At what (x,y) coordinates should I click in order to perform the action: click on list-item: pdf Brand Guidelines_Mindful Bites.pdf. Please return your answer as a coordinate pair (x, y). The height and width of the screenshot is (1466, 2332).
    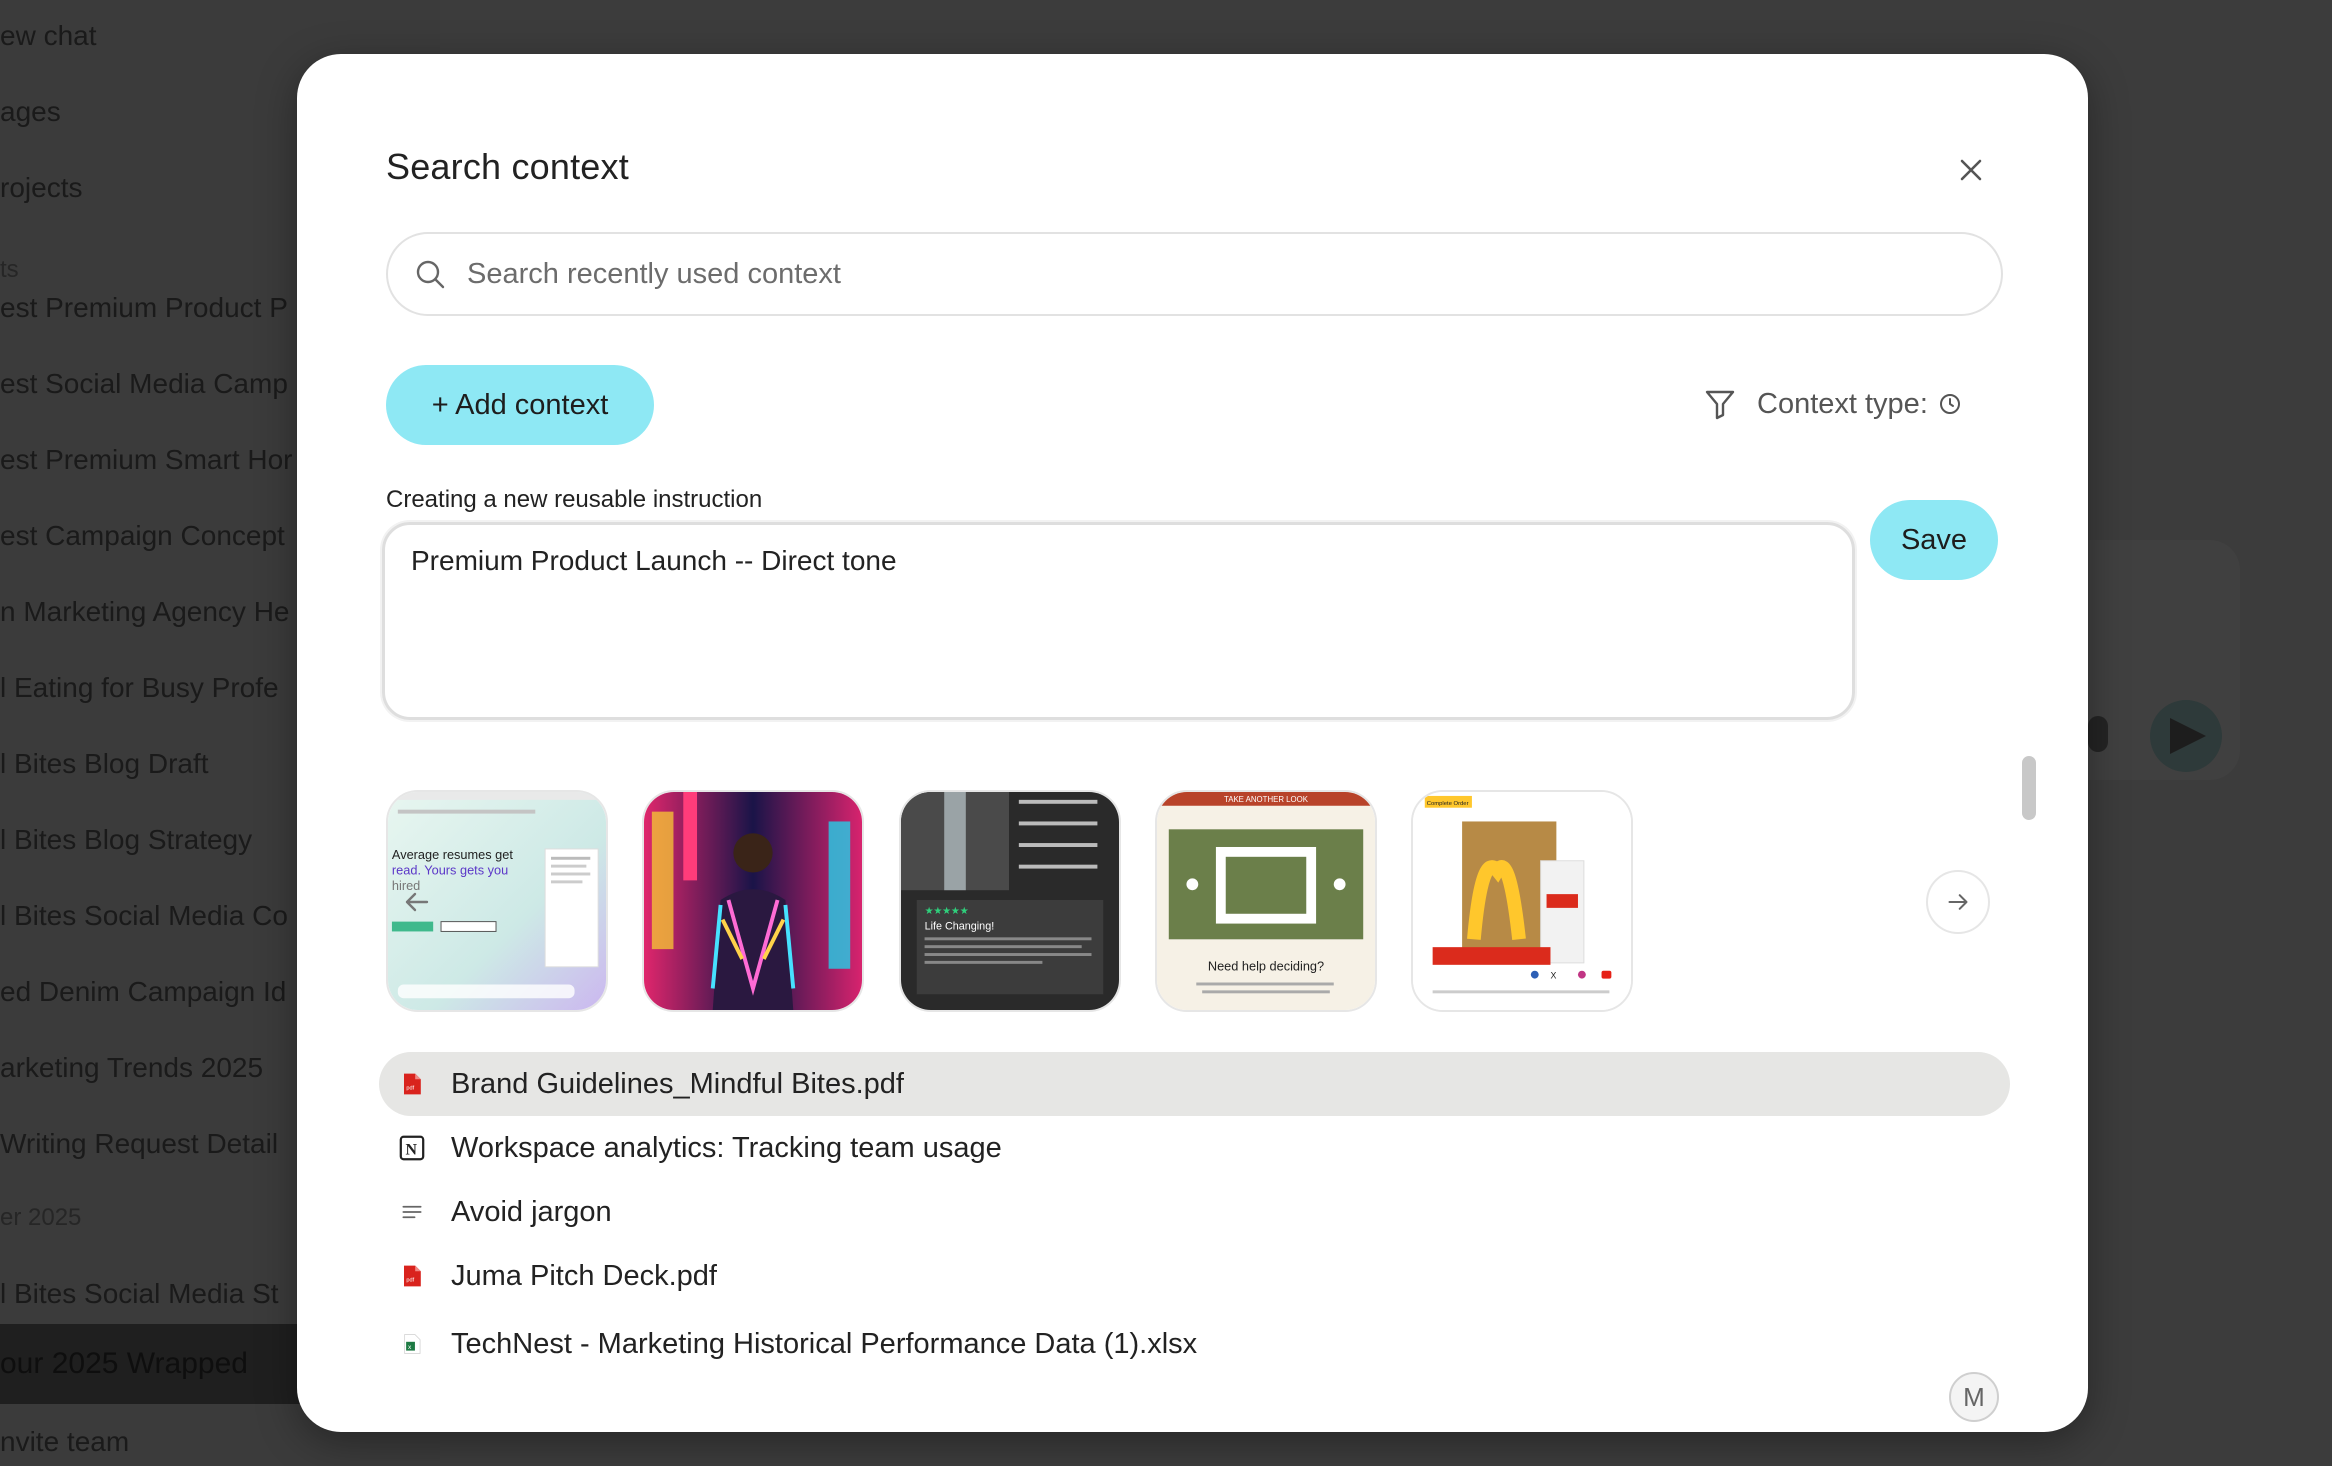
    Looking at the image, I should click on (1194, 1084).